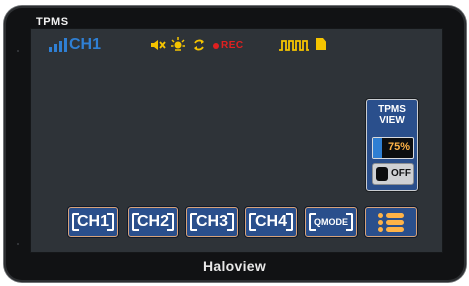  I want to click on tpms-off-toggle: OFF, so click(393, 174).